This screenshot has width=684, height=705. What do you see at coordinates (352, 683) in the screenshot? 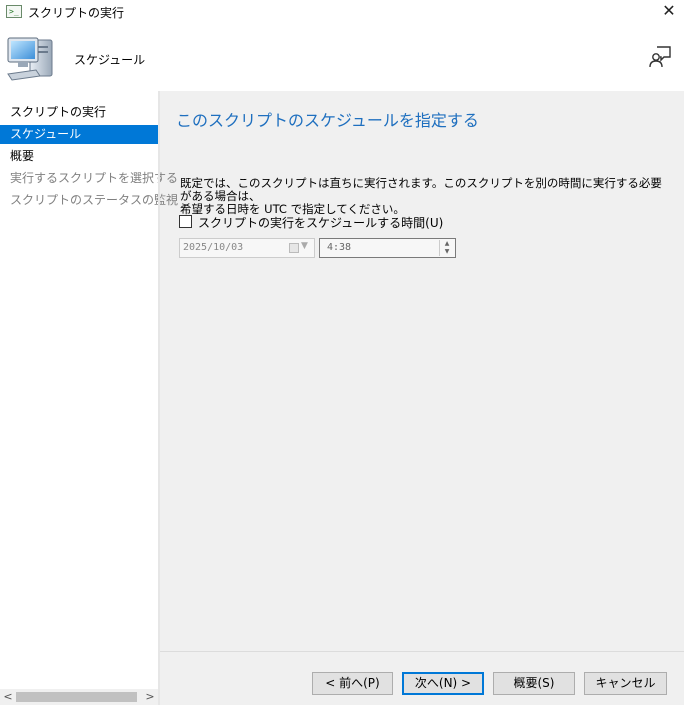
I see `prev-button: < 前へ(P)` at bounding box center [352, 683].